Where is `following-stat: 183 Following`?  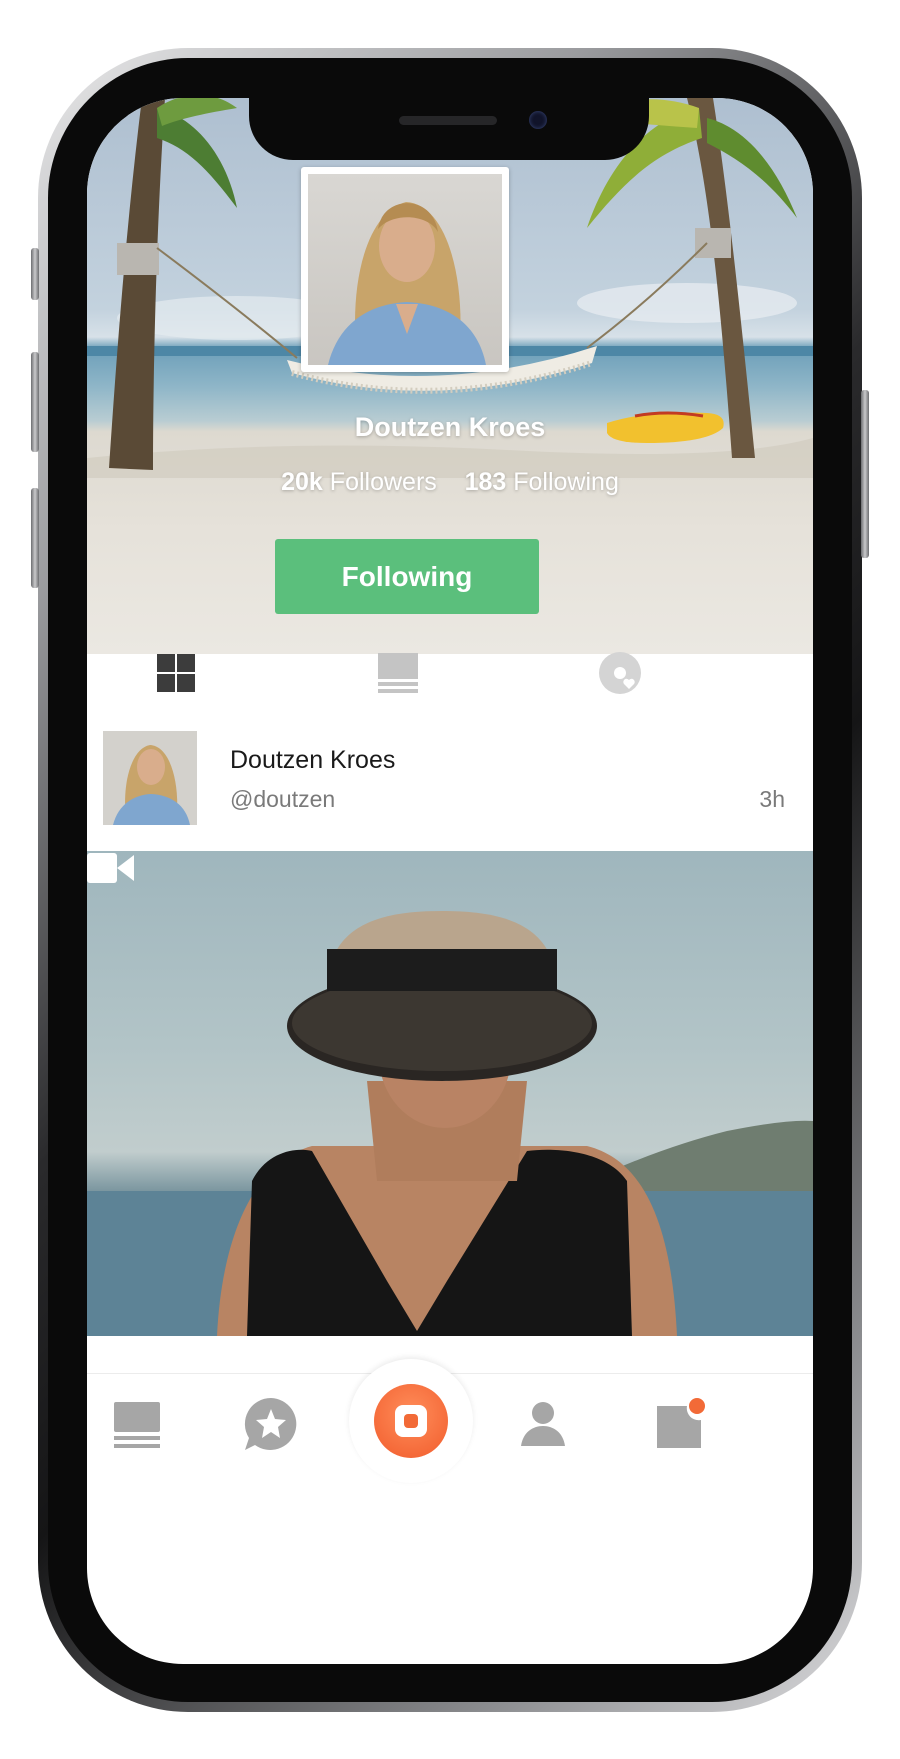
following-stat: 183 Following is located at coordinates (542, 482).